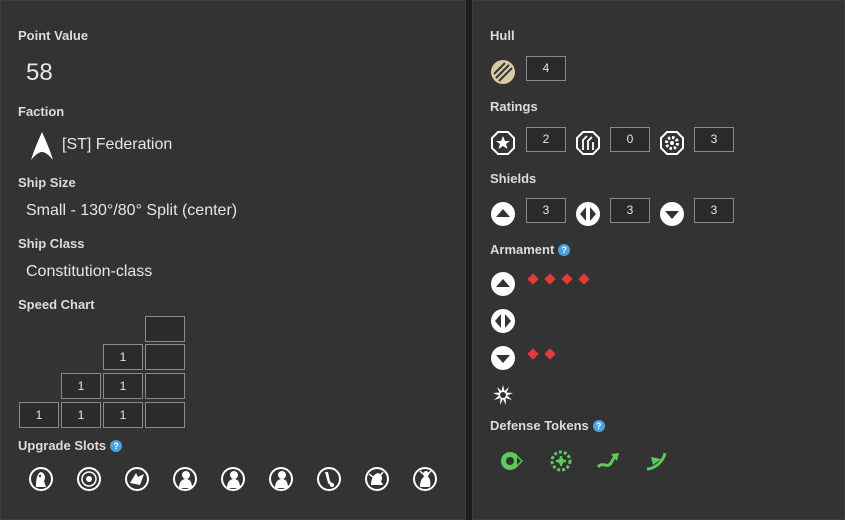  What do you see at coordinates (546, 68) in the screenshot?
I see `hull-value: 4` at bounding box center [546, 68].